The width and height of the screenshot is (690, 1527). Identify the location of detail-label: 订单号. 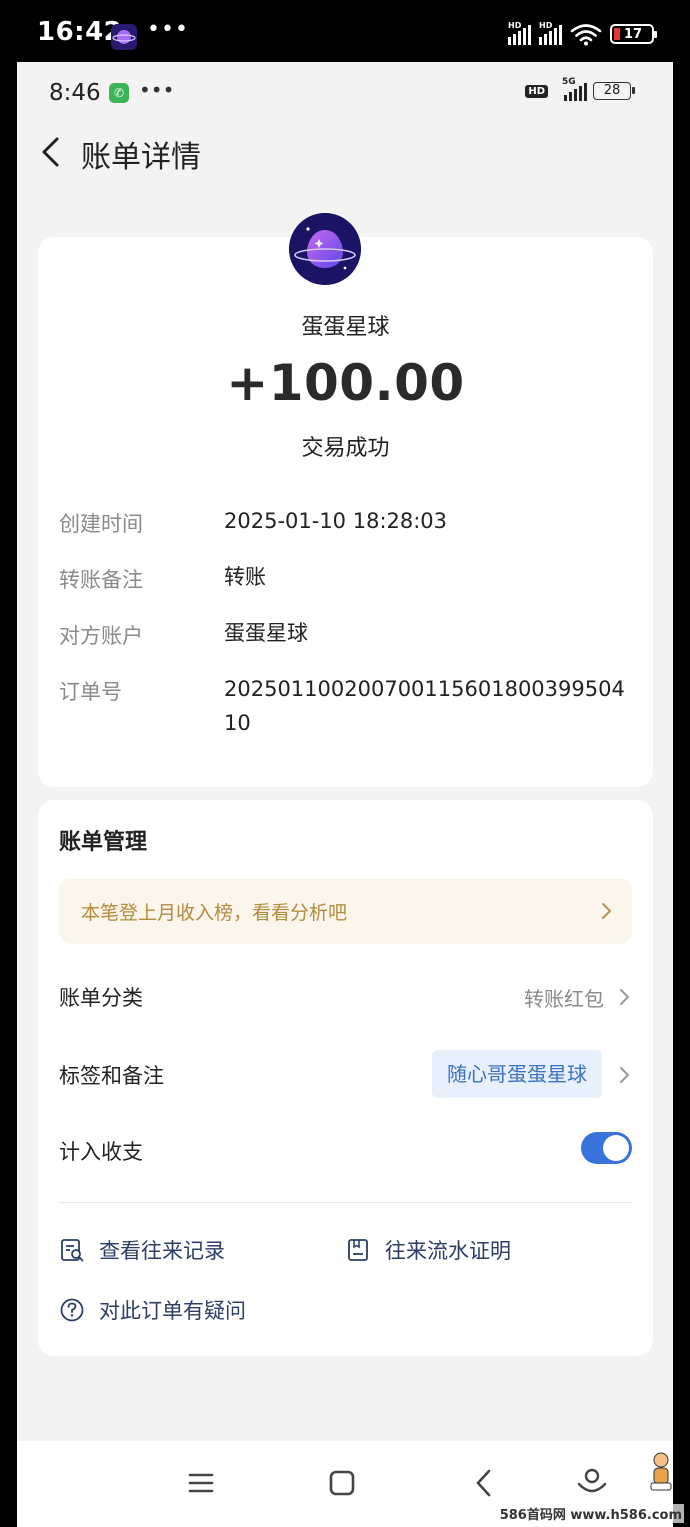
(90, 692).